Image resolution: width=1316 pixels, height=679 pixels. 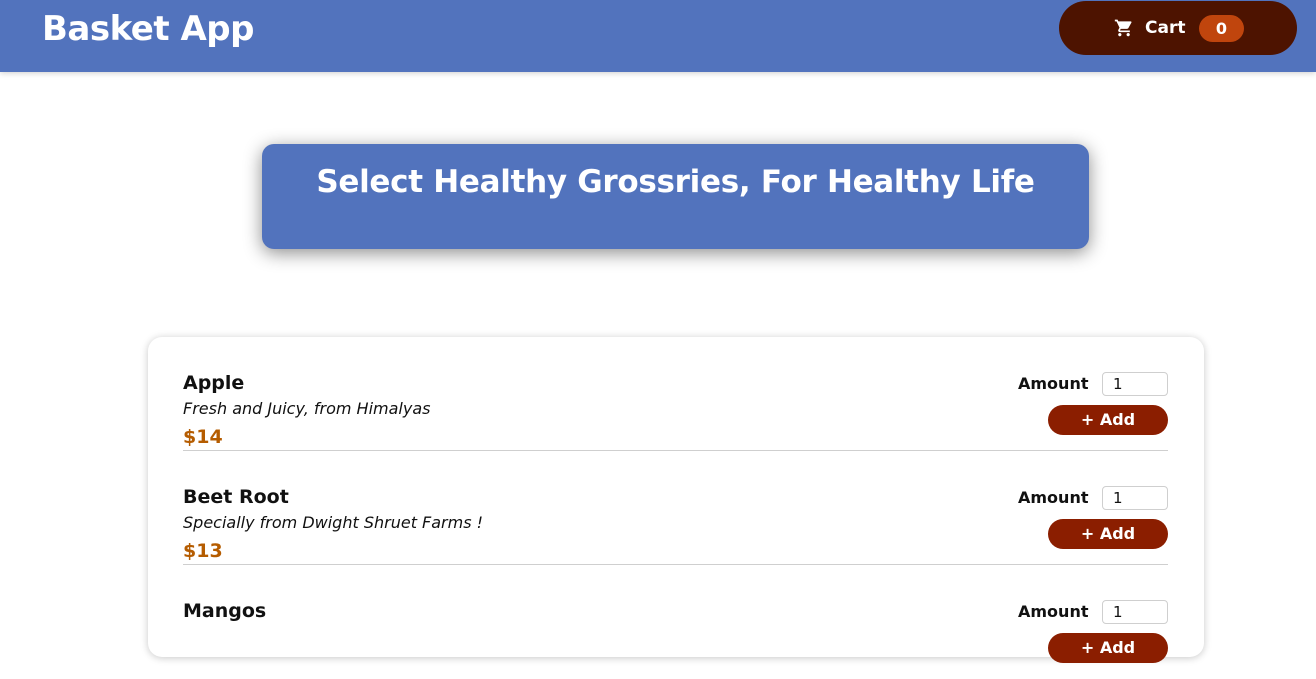 I want to click on product-name: Mangos, so click(x=225, y=611).